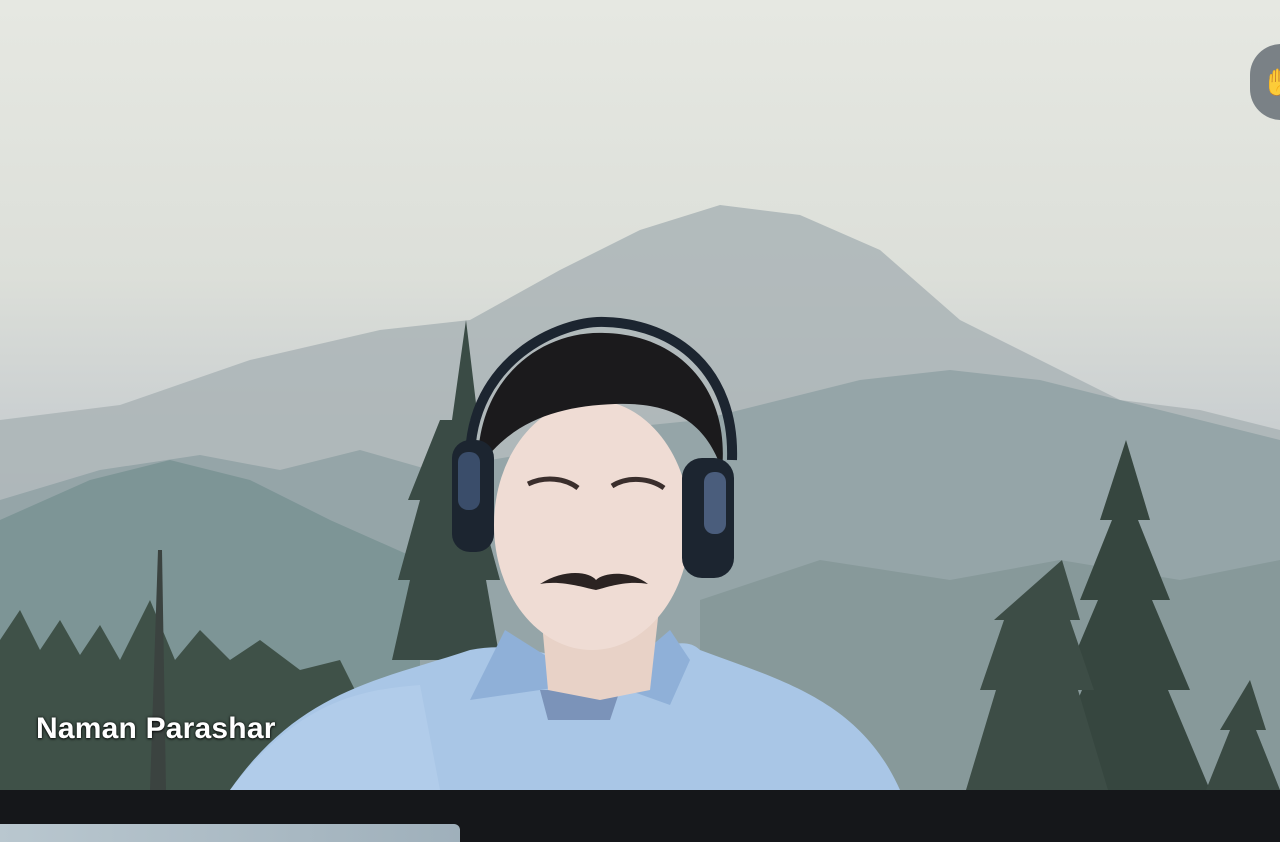 This screenshot has width=1280, height=842. What do you see at coordinates (469, 481) in the screenshot?
I see `headphone-left-pad` at bounding box center [469, 481].